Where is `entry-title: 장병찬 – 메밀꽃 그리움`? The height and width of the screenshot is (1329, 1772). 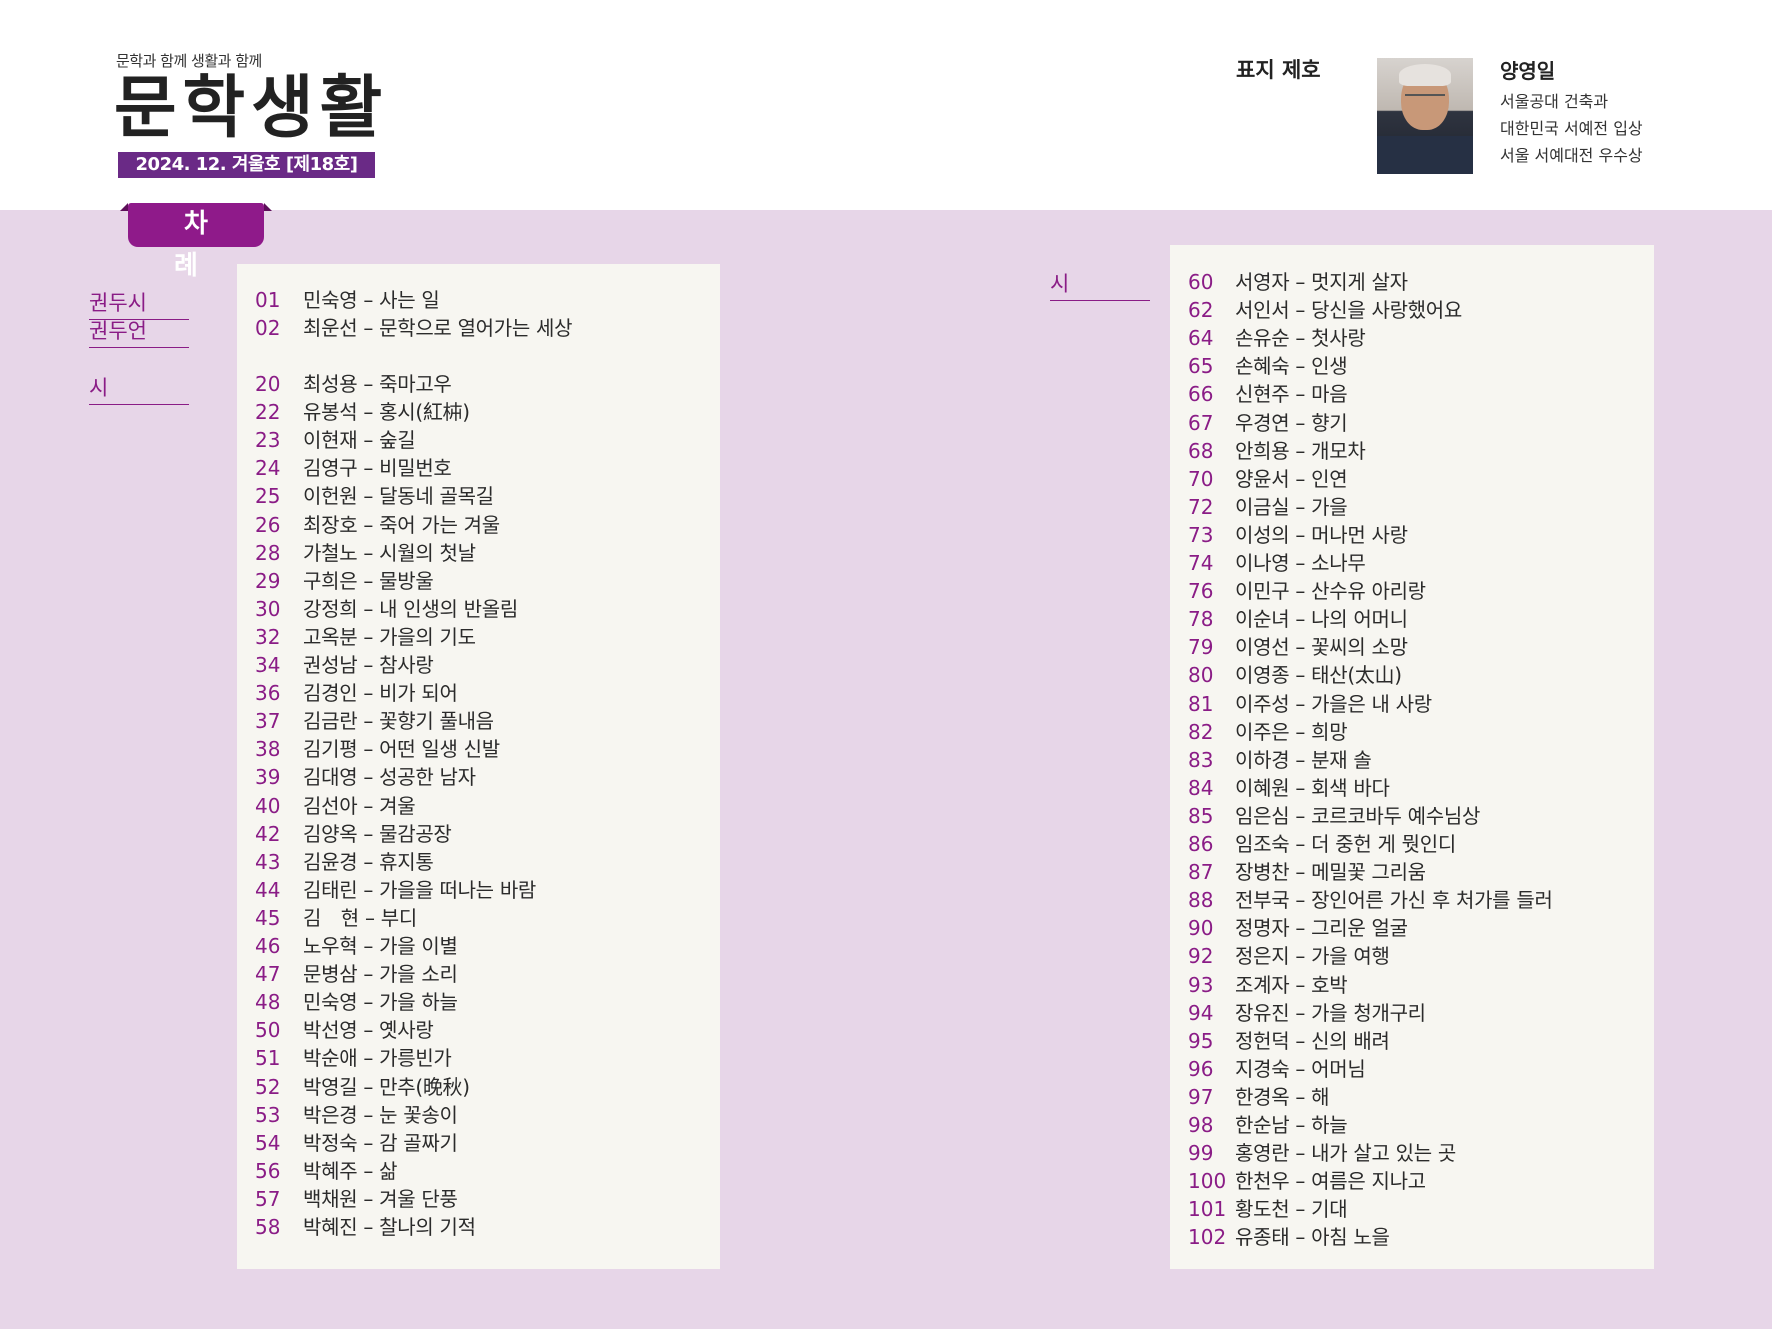 entry-title: 장병찬 – 메밀꽃 그리움 is located at coordinates (1330, 872).